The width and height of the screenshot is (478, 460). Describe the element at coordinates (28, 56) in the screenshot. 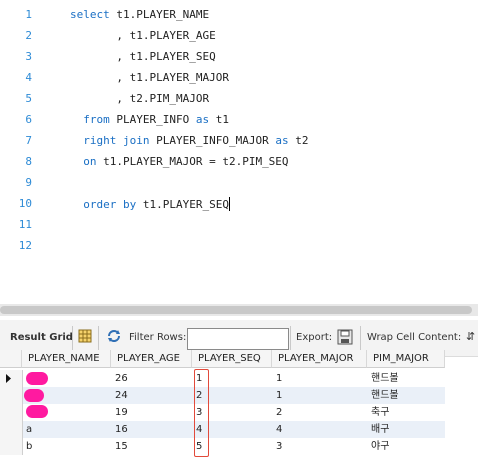

I see `line-number: 3` at that location.